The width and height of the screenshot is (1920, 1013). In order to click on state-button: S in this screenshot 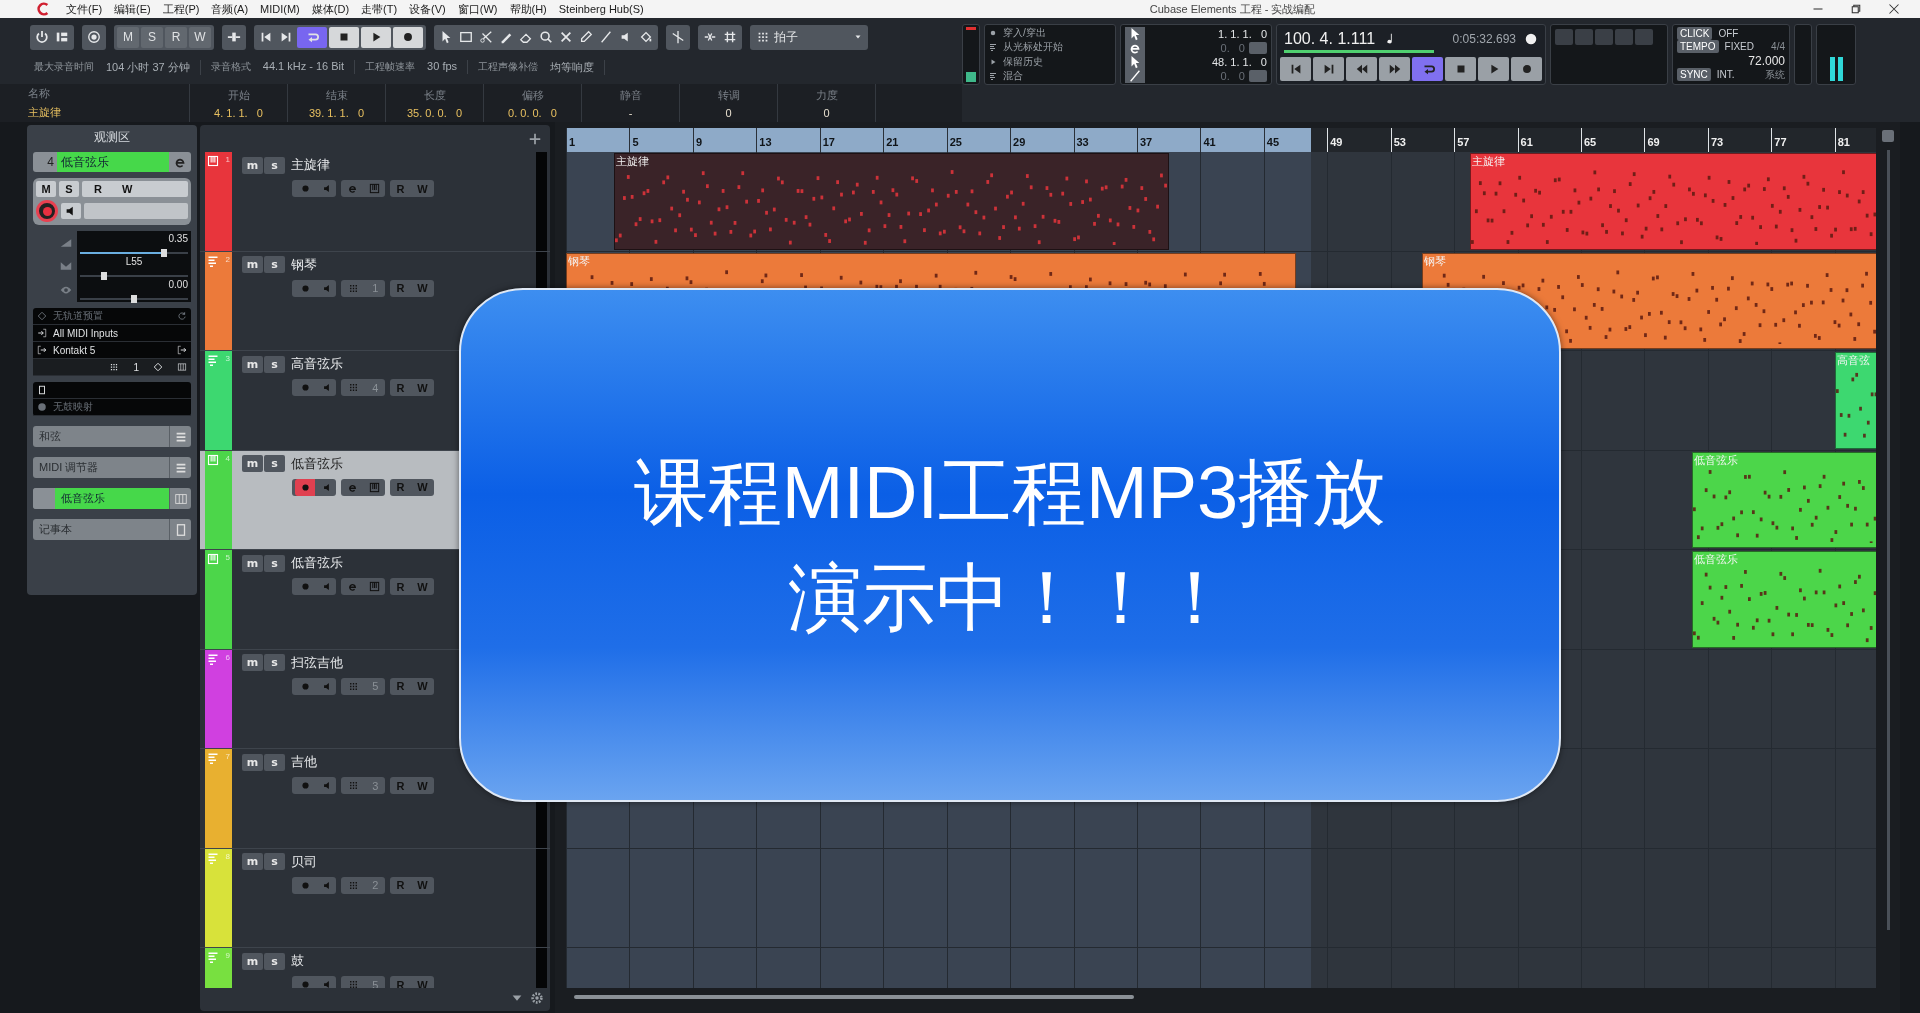, I will do `click(152, 37)`.